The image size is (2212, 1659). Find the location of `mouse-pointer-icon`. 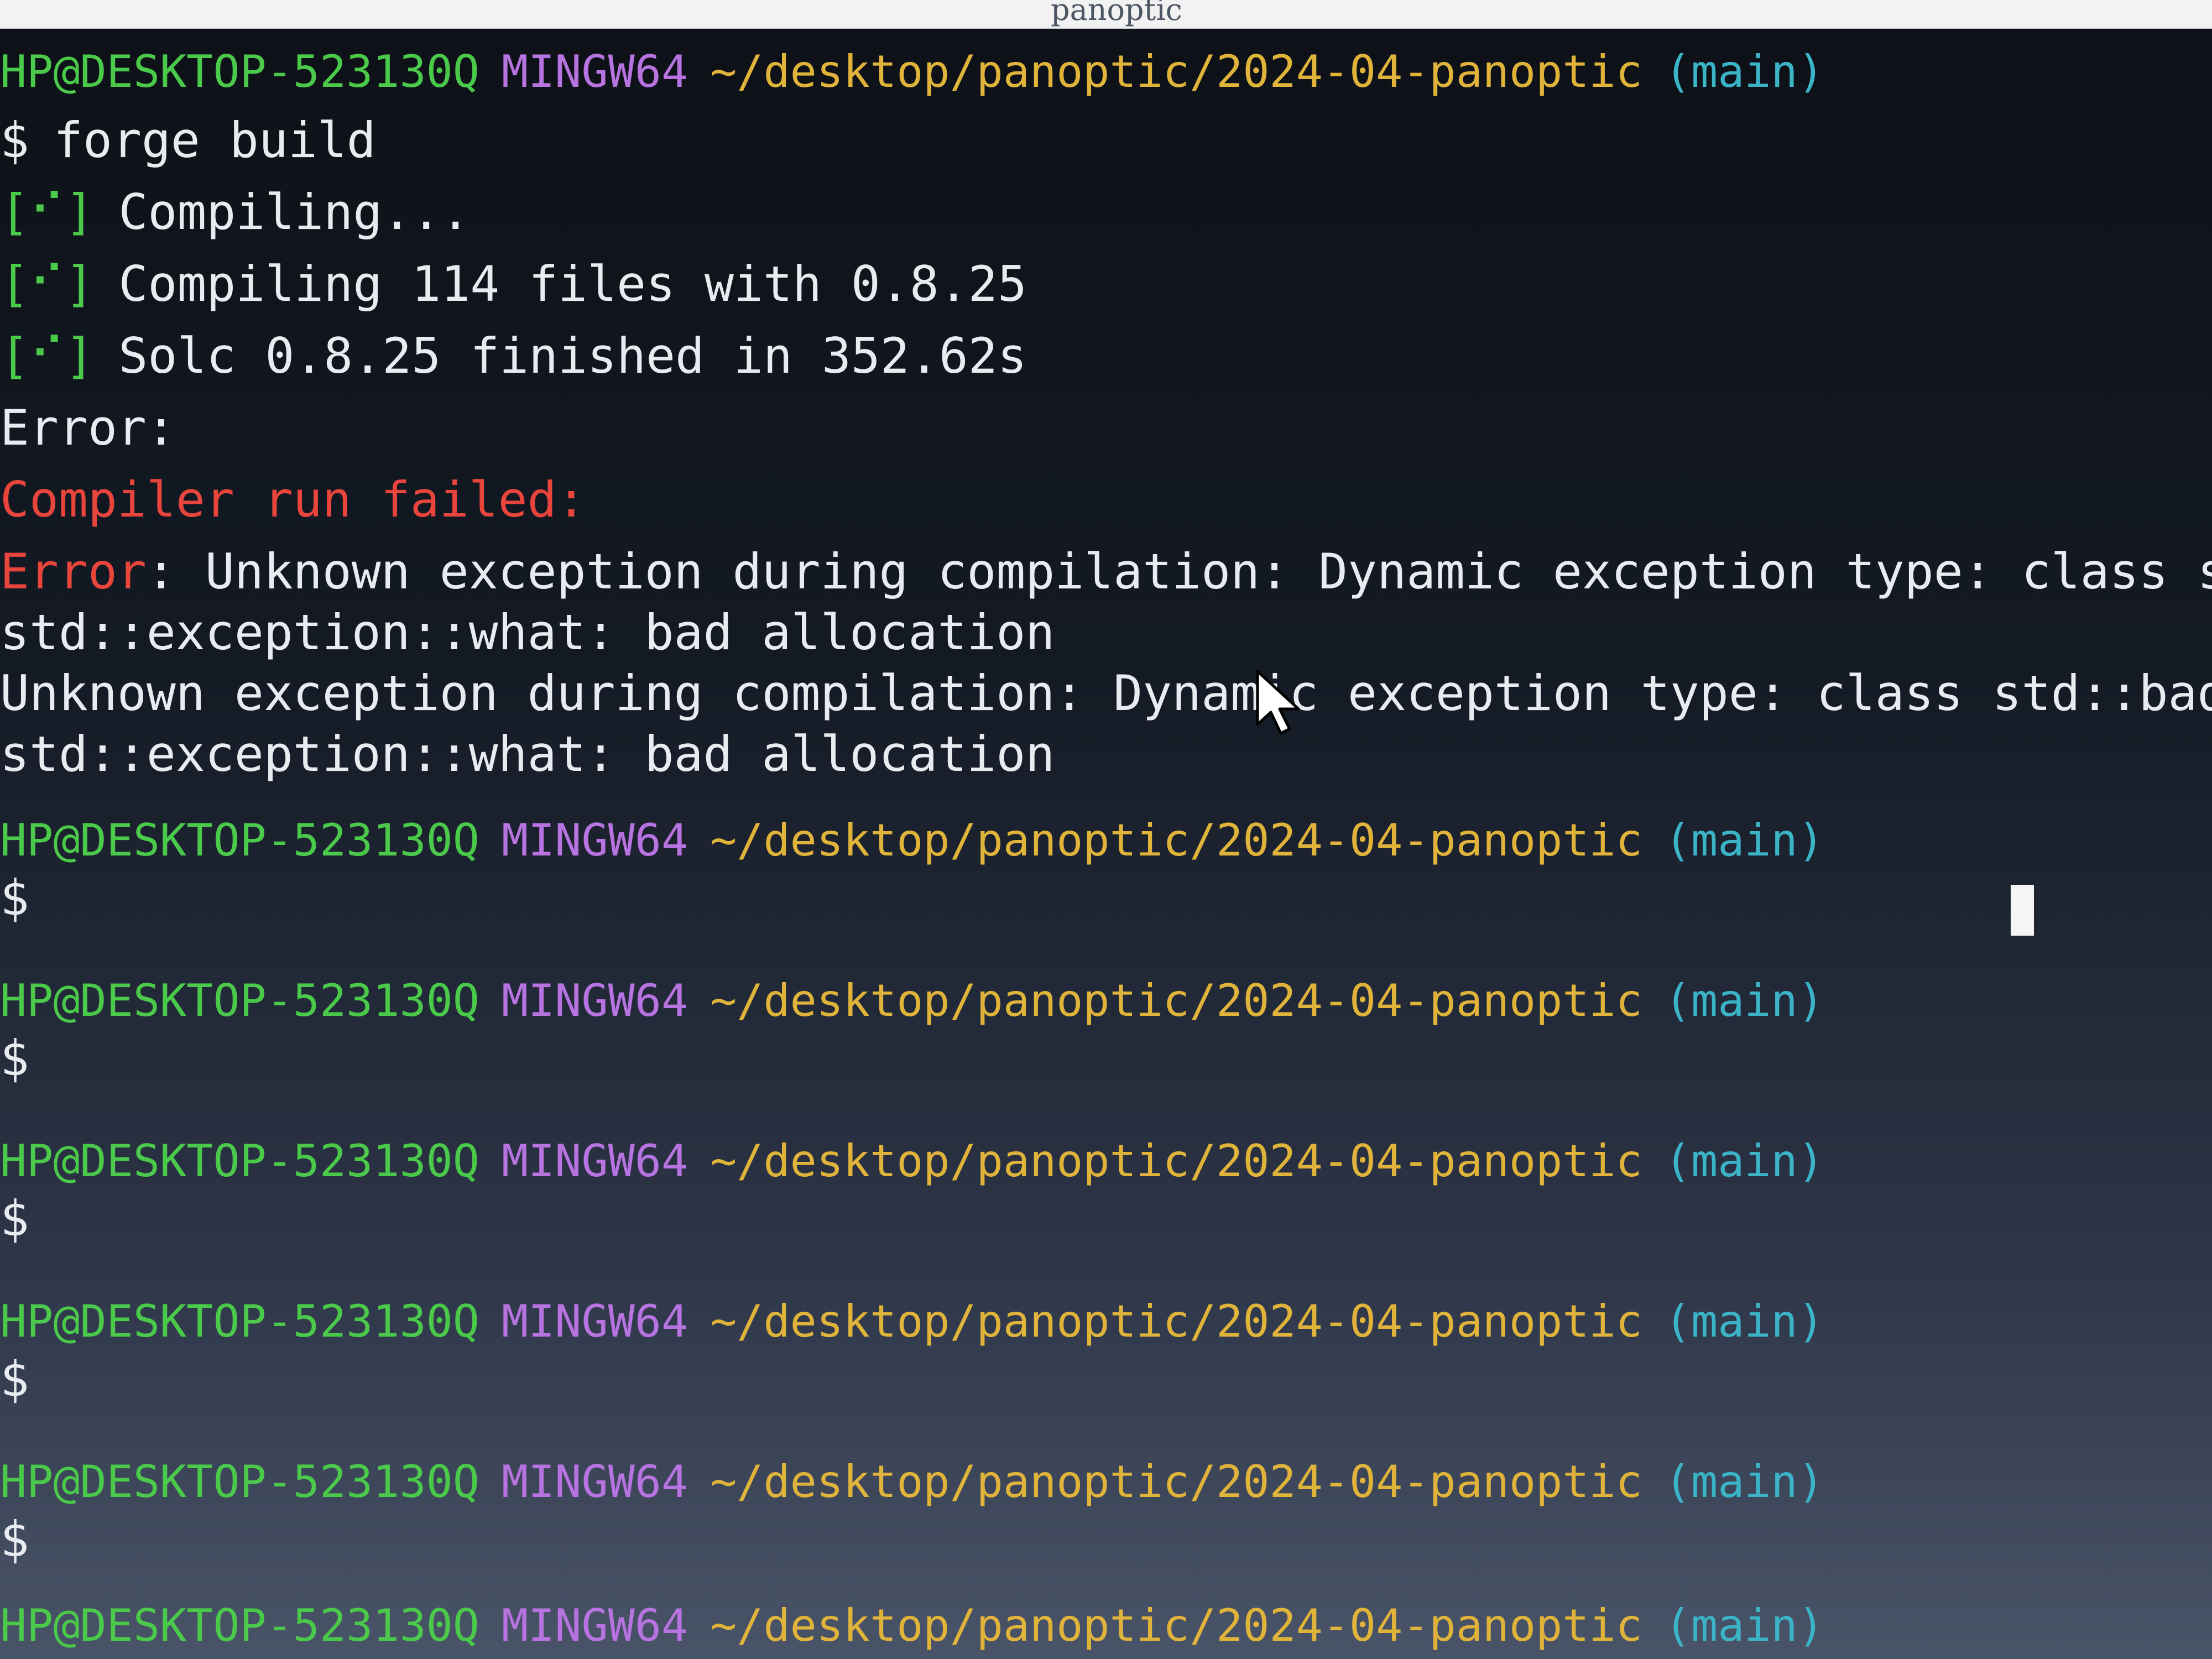

mouse-pointer-icon is located at coordinates (1278, 703).